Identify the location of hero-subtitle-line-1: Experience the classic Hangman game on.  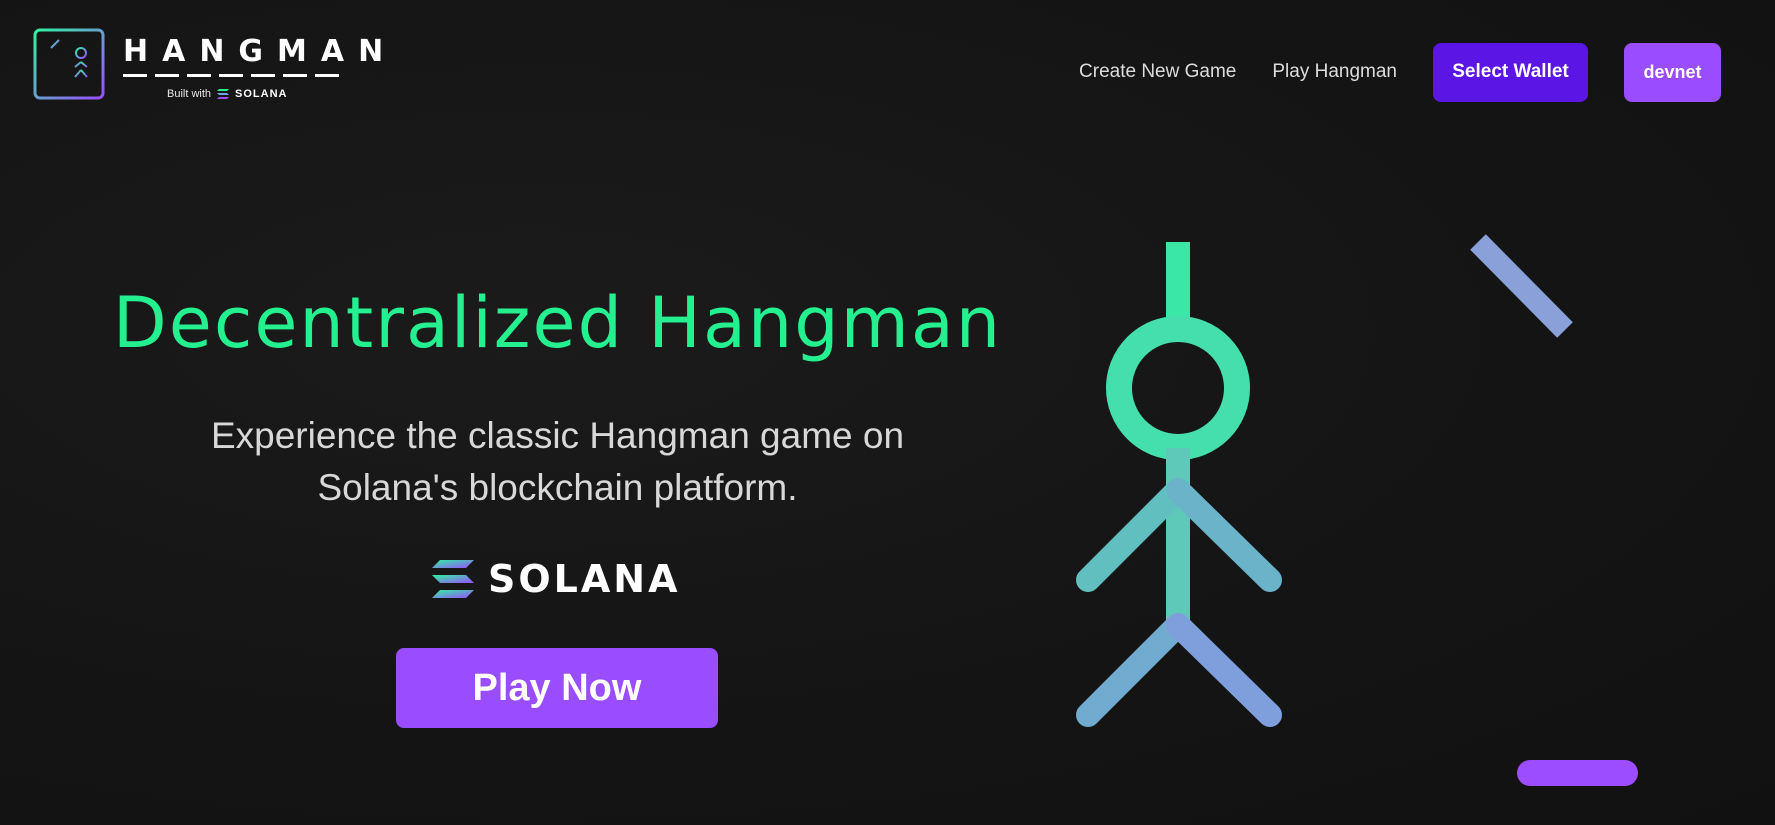
(557, 435).